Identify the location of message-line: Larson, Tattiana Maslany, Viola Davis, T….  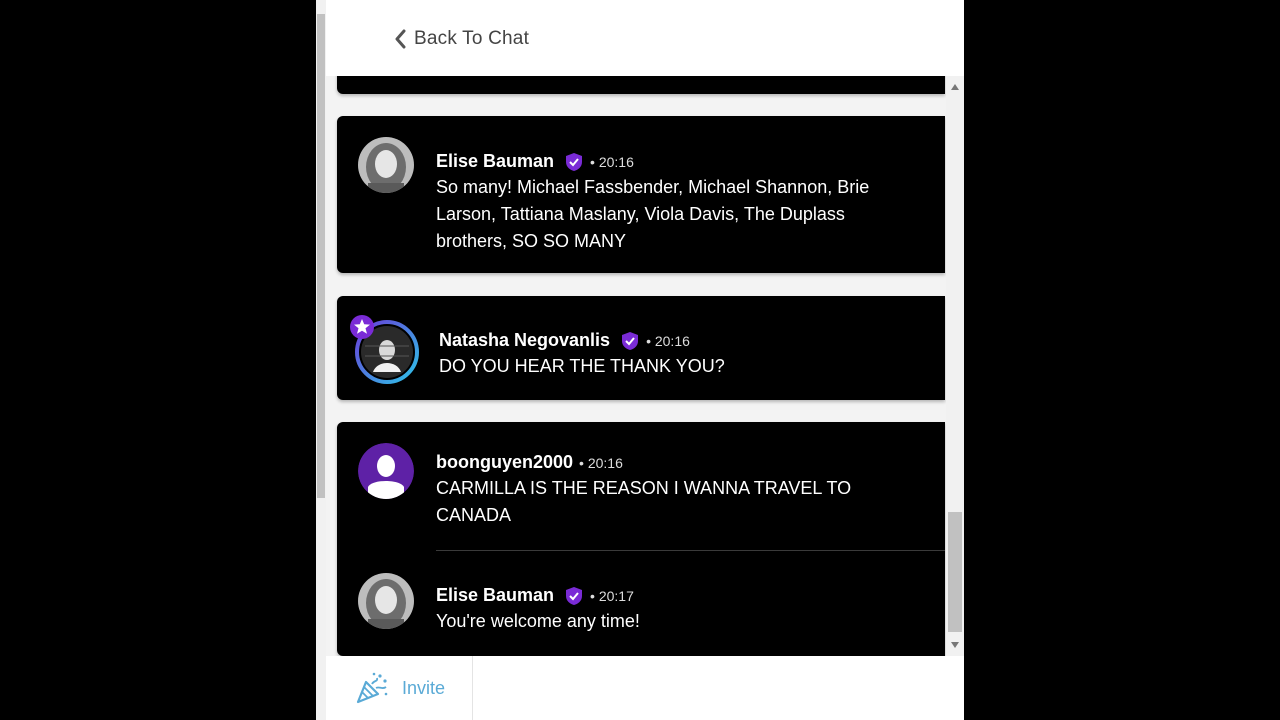
(640, 214).